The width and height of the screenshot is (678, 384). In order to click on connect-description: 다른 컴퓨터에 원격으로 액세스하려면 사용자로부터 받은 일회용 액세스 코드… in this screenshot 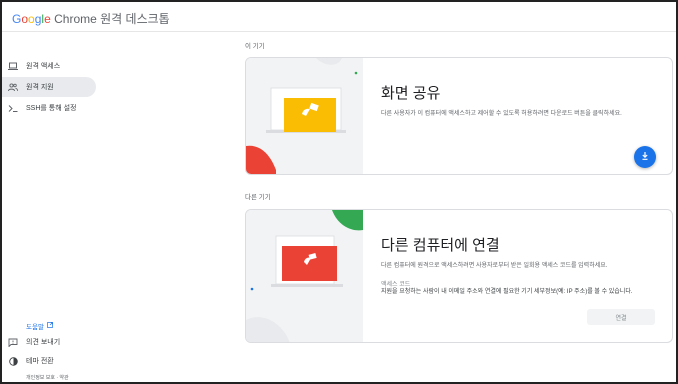, I will do `click(494, 266)`.